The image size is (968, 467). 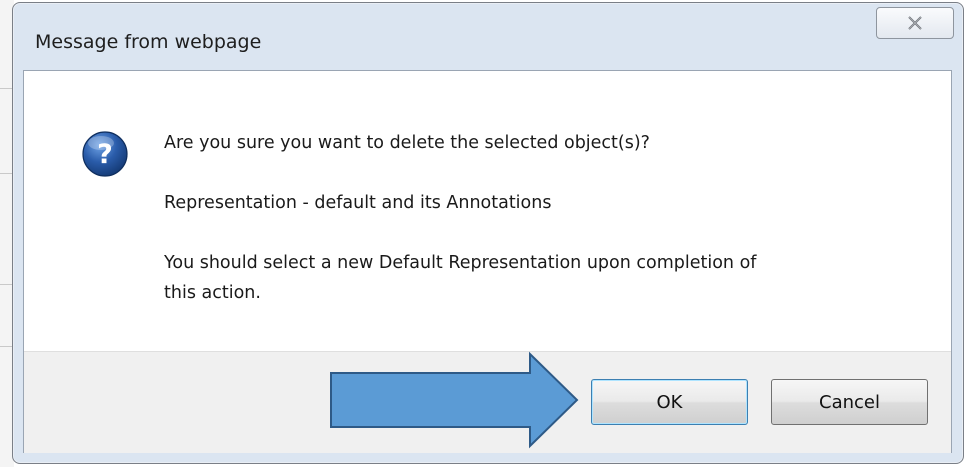 I want to click on question-icon: ?, so click(x=105, y=154).